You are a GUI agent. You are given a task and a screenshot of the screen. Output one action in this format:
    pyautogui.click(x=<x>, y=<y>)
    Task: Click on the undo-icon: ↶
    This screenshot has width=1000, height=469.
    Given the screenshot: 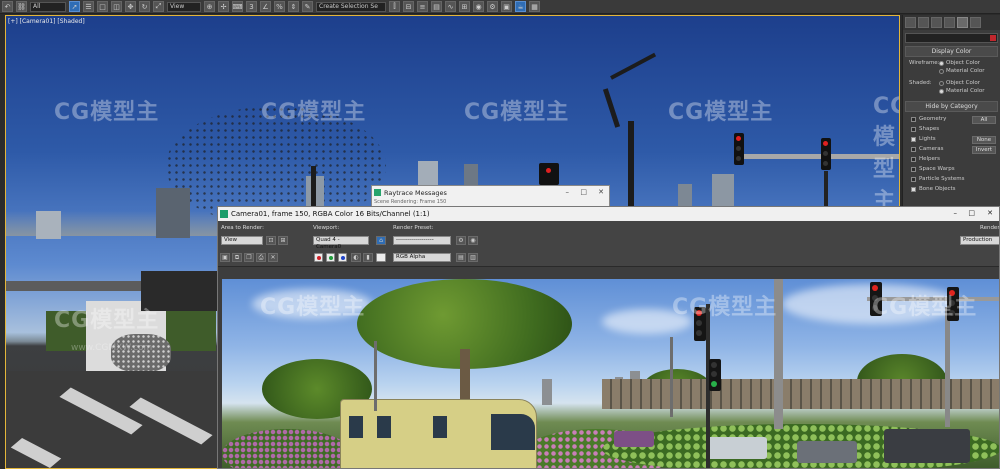 What is the action you would take?
    pyautogui.click(x=7, y=6)
    